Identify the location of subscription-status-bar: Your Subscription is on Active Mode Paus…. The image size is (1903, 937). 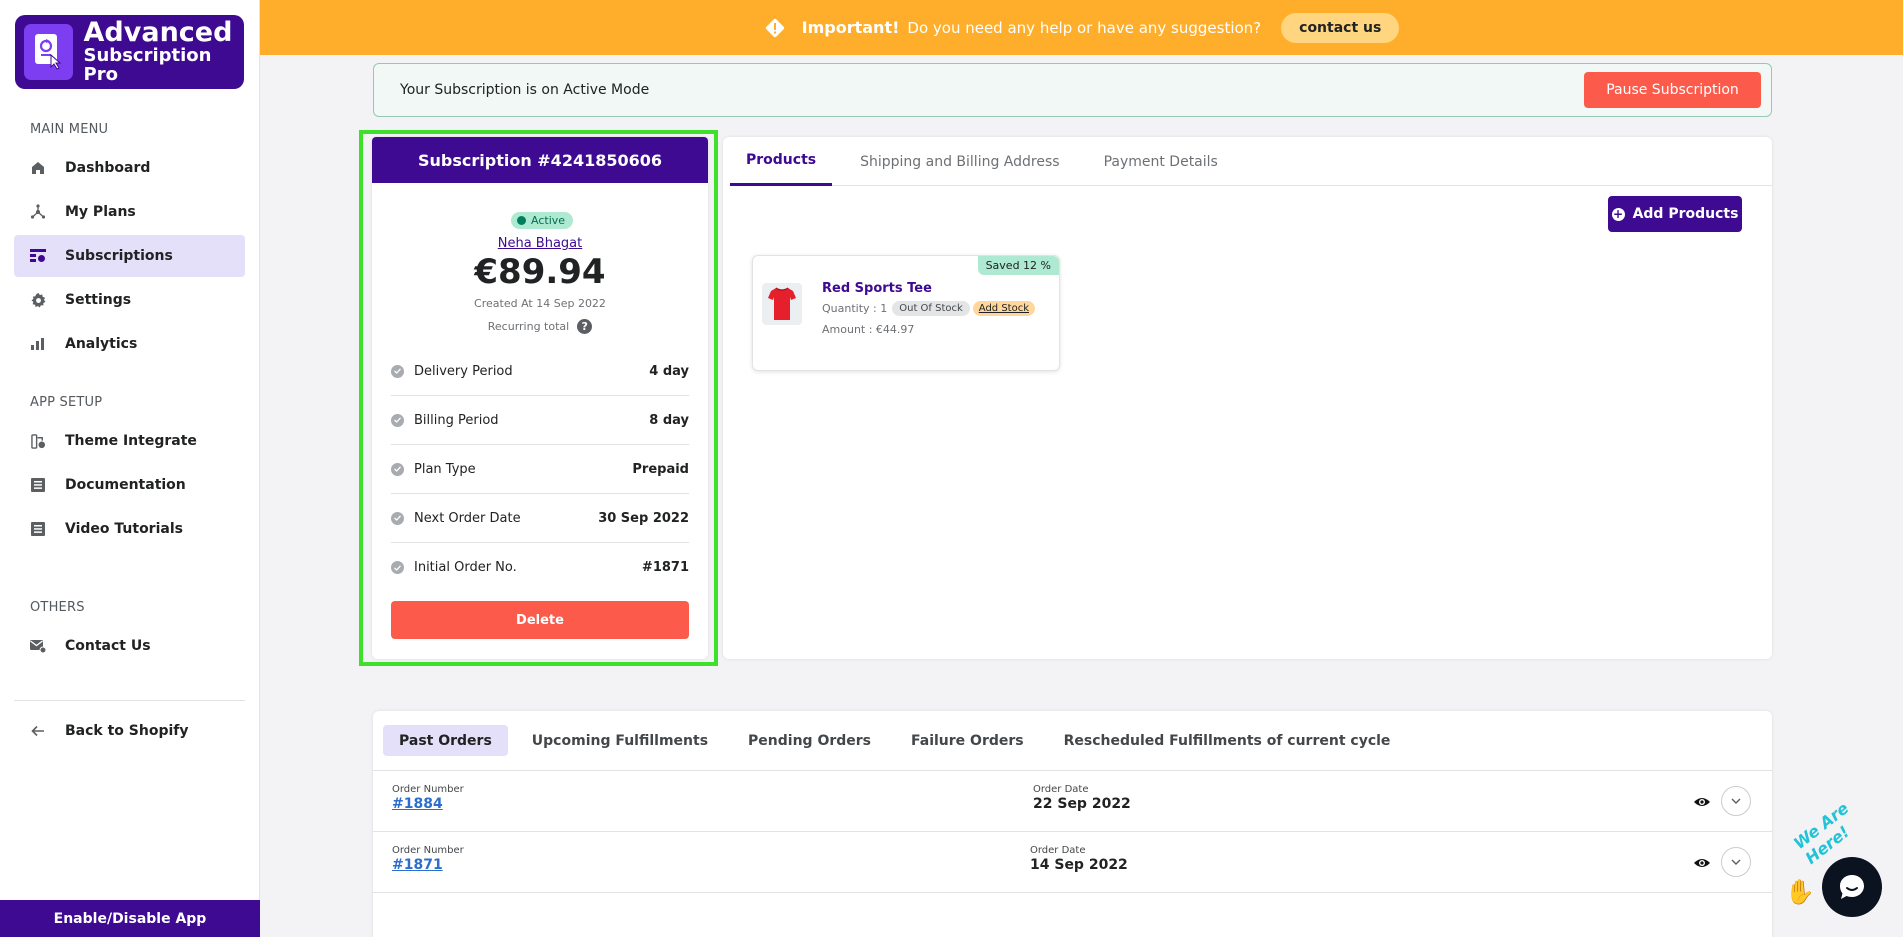
(1072, 90).